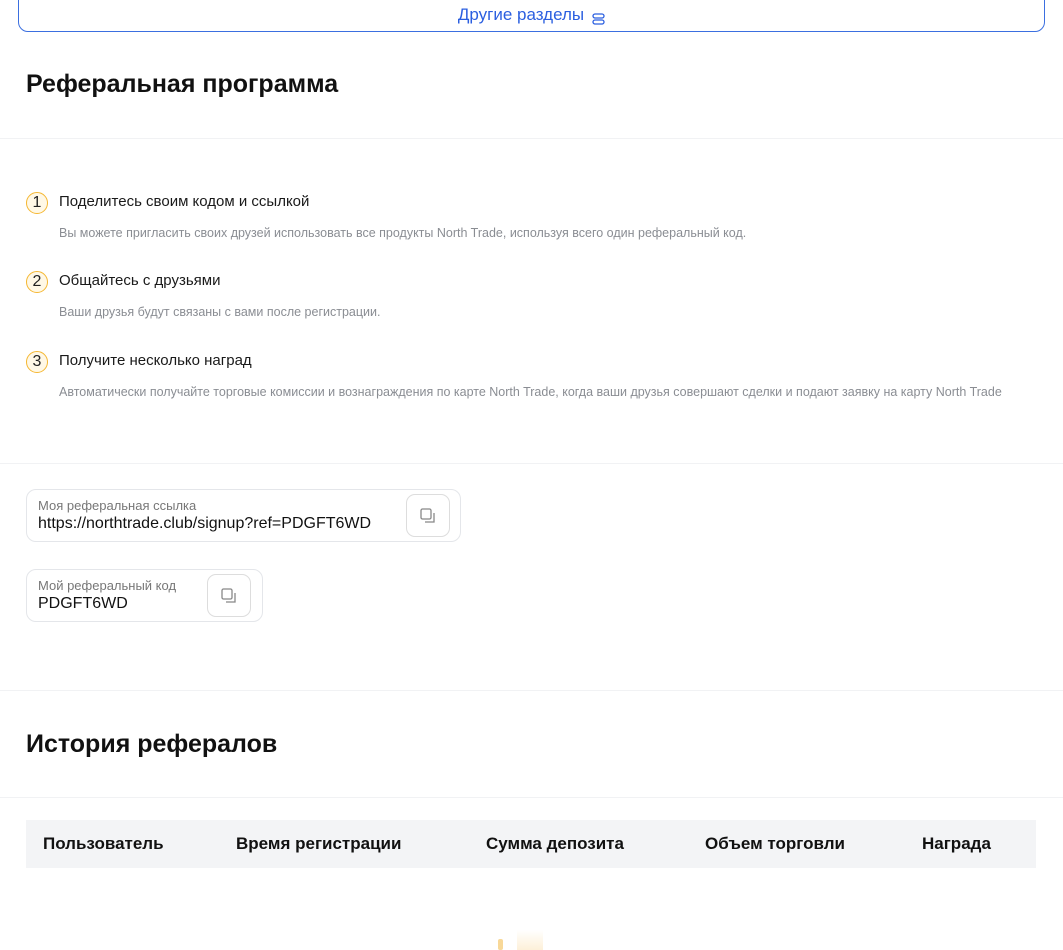 This screenshot has width=1063, height=950. Describe the element at coordinates (37, 282) in the screenshot. I see `step-number: 2` at that location.